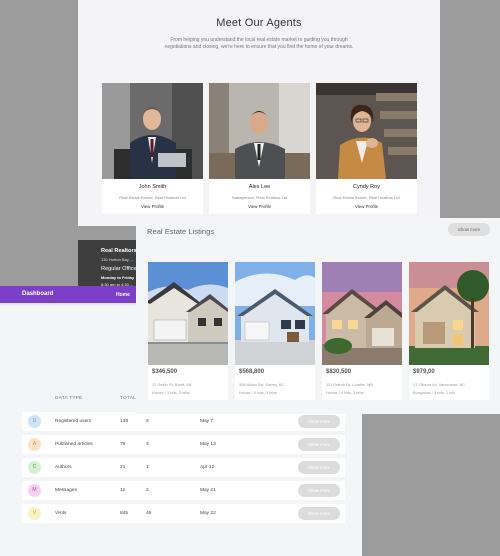 The height and width of the screenshot is (556, 500). What do you see at coordinates (208, 444) in the screenshot?
I see `row-date: May 13` at bounding box center [208, 444].